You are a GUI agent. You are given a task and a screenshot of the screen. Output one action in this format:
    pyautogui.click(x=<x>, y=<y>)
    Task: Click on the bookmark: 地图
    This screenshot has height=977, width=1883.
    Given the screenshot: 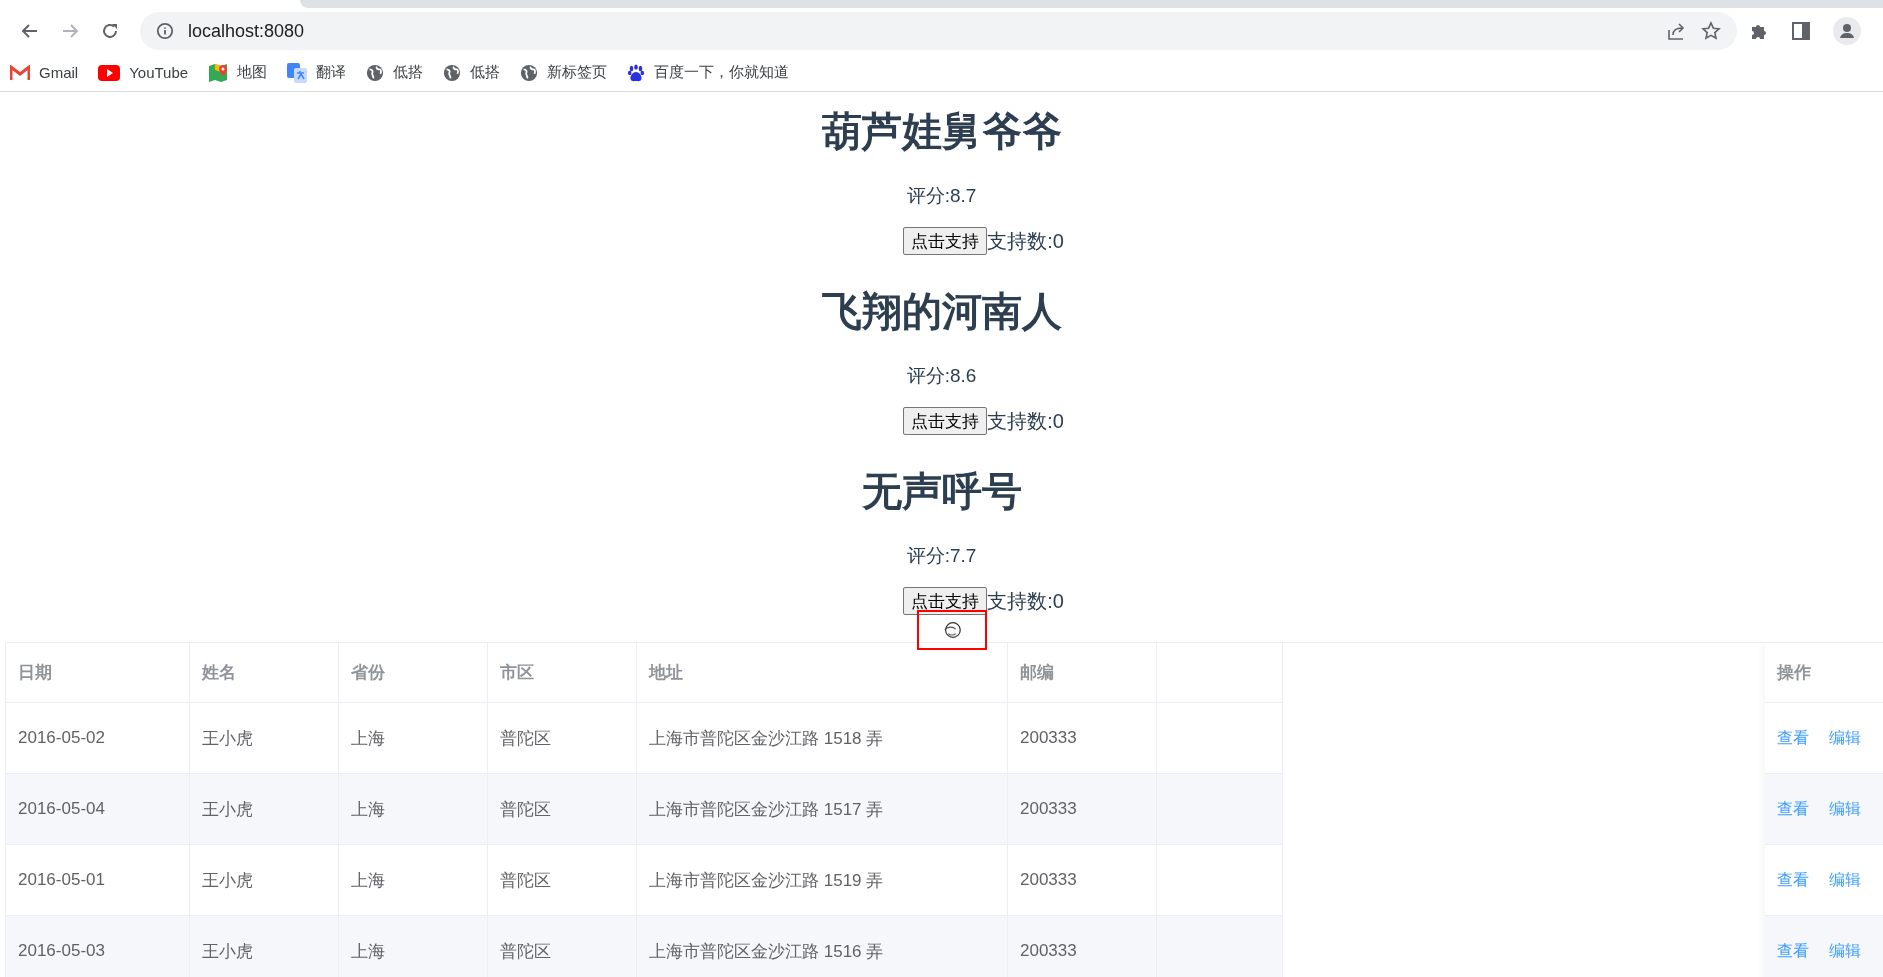 What is the action you would take?
    pyautogui.click(x=238, y=72)
    